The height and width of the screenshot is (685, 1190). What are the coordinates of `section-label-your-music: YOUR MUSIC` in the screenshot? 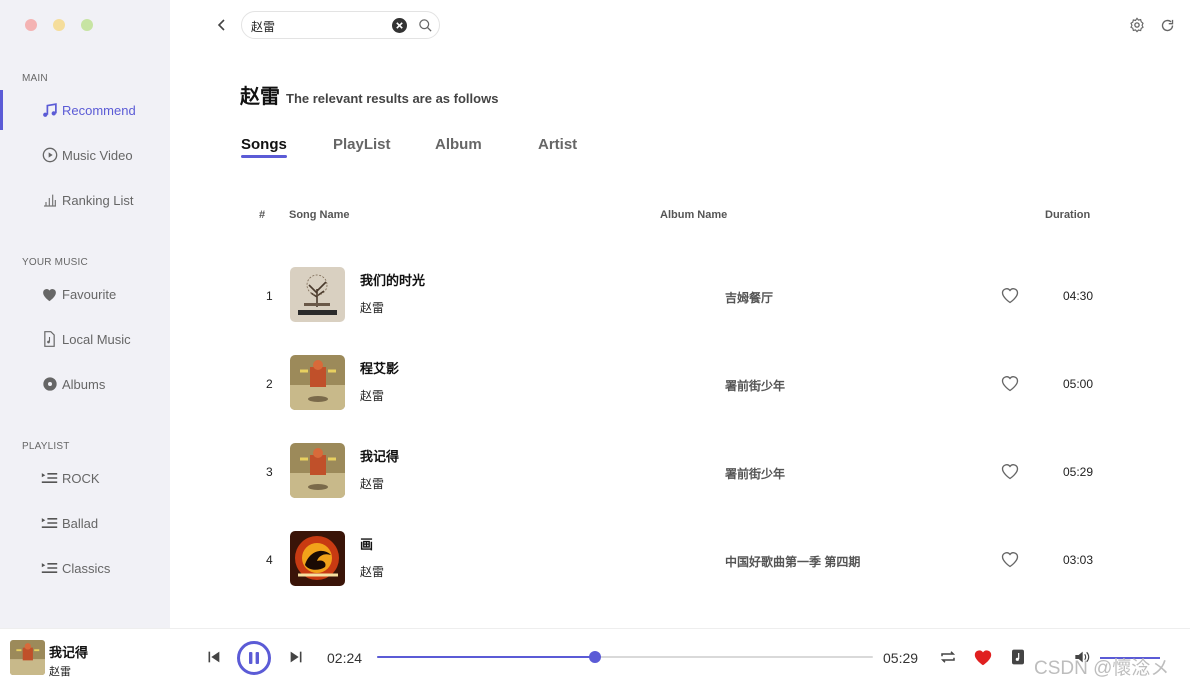 It's located at (55, 262).